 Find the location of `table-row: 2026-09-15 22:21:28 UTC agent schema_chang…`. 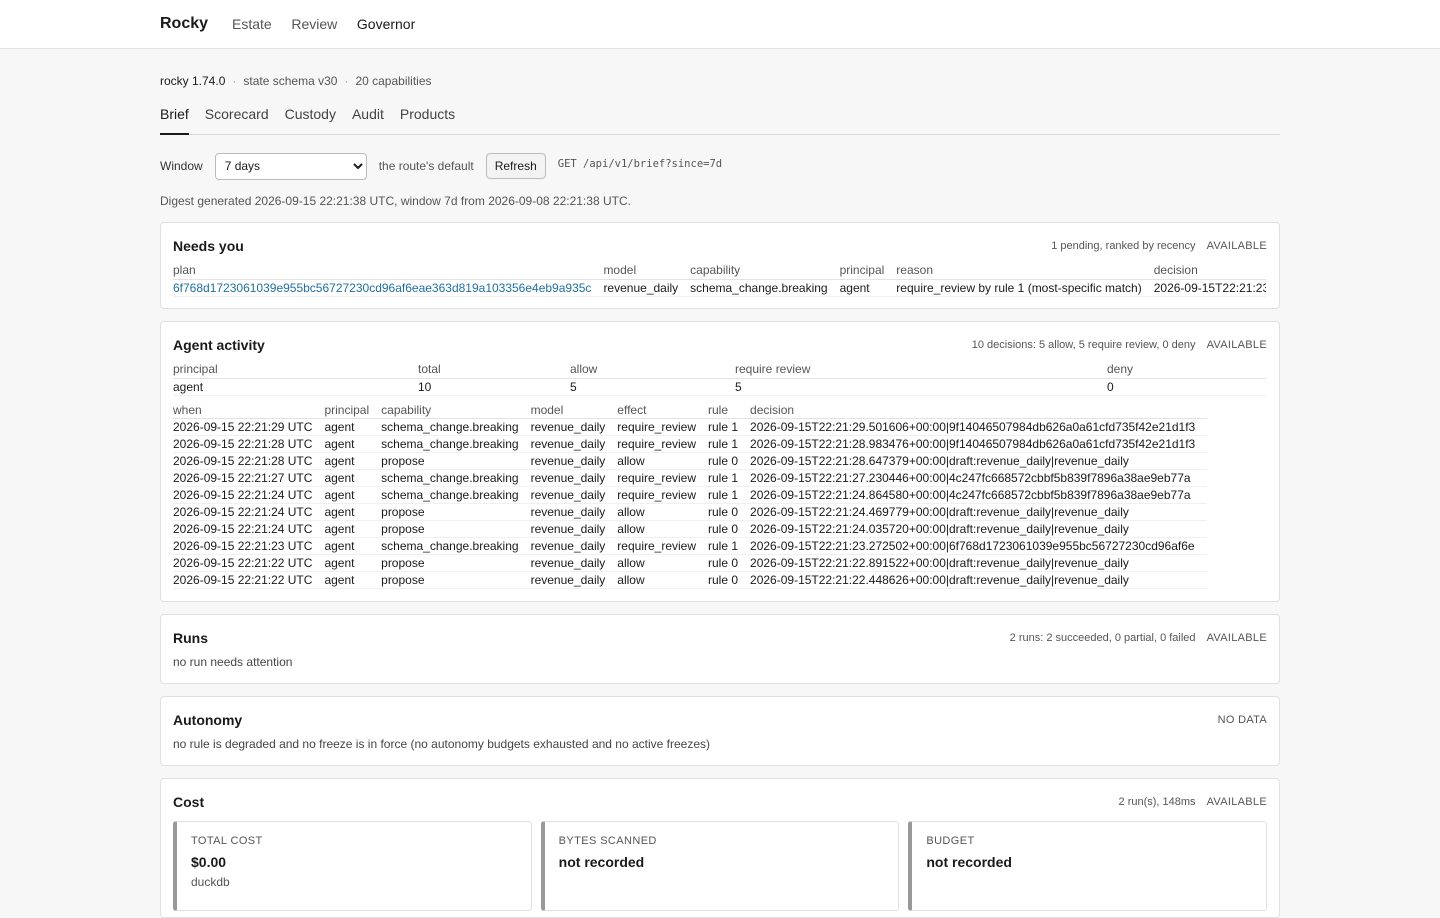

table-row: 2026-09-15 22:21:28 UTC agent schema_chang… is located at coordinates (690, 444).